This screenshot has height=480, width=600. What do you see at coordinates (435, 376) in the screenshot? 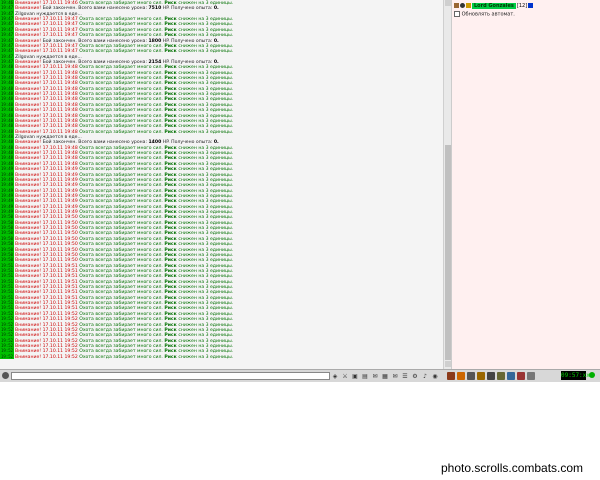
I see `clan-icon: ◉` at bounding box center [435, 376].